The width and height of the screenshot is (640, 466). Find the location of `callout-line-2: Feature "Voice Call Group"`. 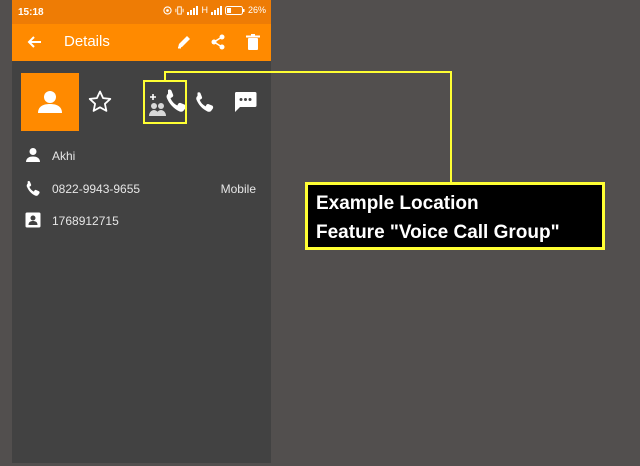

callout-line-2: Feature "Voice Call Group" is located at coordinates (438, 232).